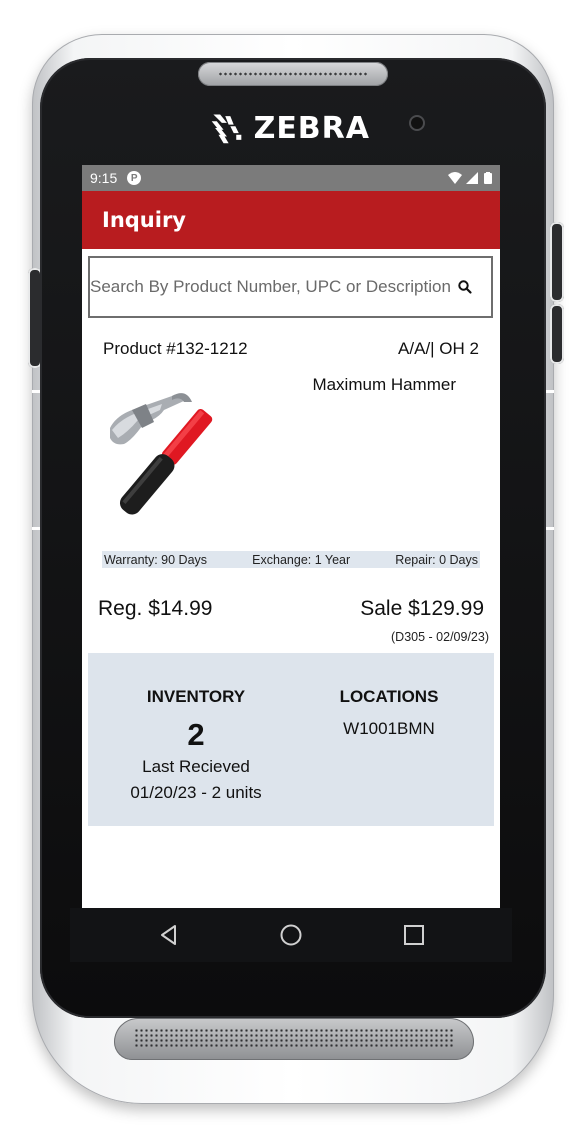 The image size is (582, 1130). What do you see at coordinates (144, 220) in the screenshot?
I see `page-title: Inquiry` at bounding box center [144, 220].